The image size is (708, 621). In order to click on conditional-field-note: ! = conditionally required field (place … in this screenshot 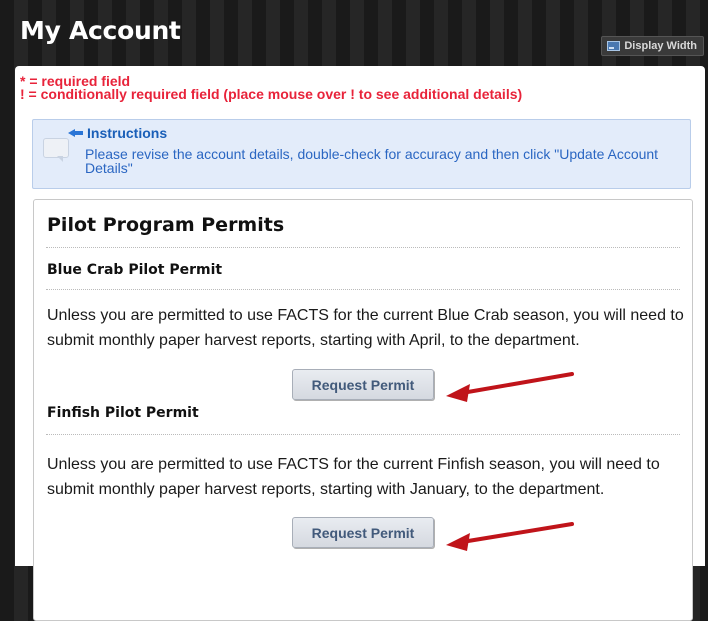, I will do `click(271, 94)`.